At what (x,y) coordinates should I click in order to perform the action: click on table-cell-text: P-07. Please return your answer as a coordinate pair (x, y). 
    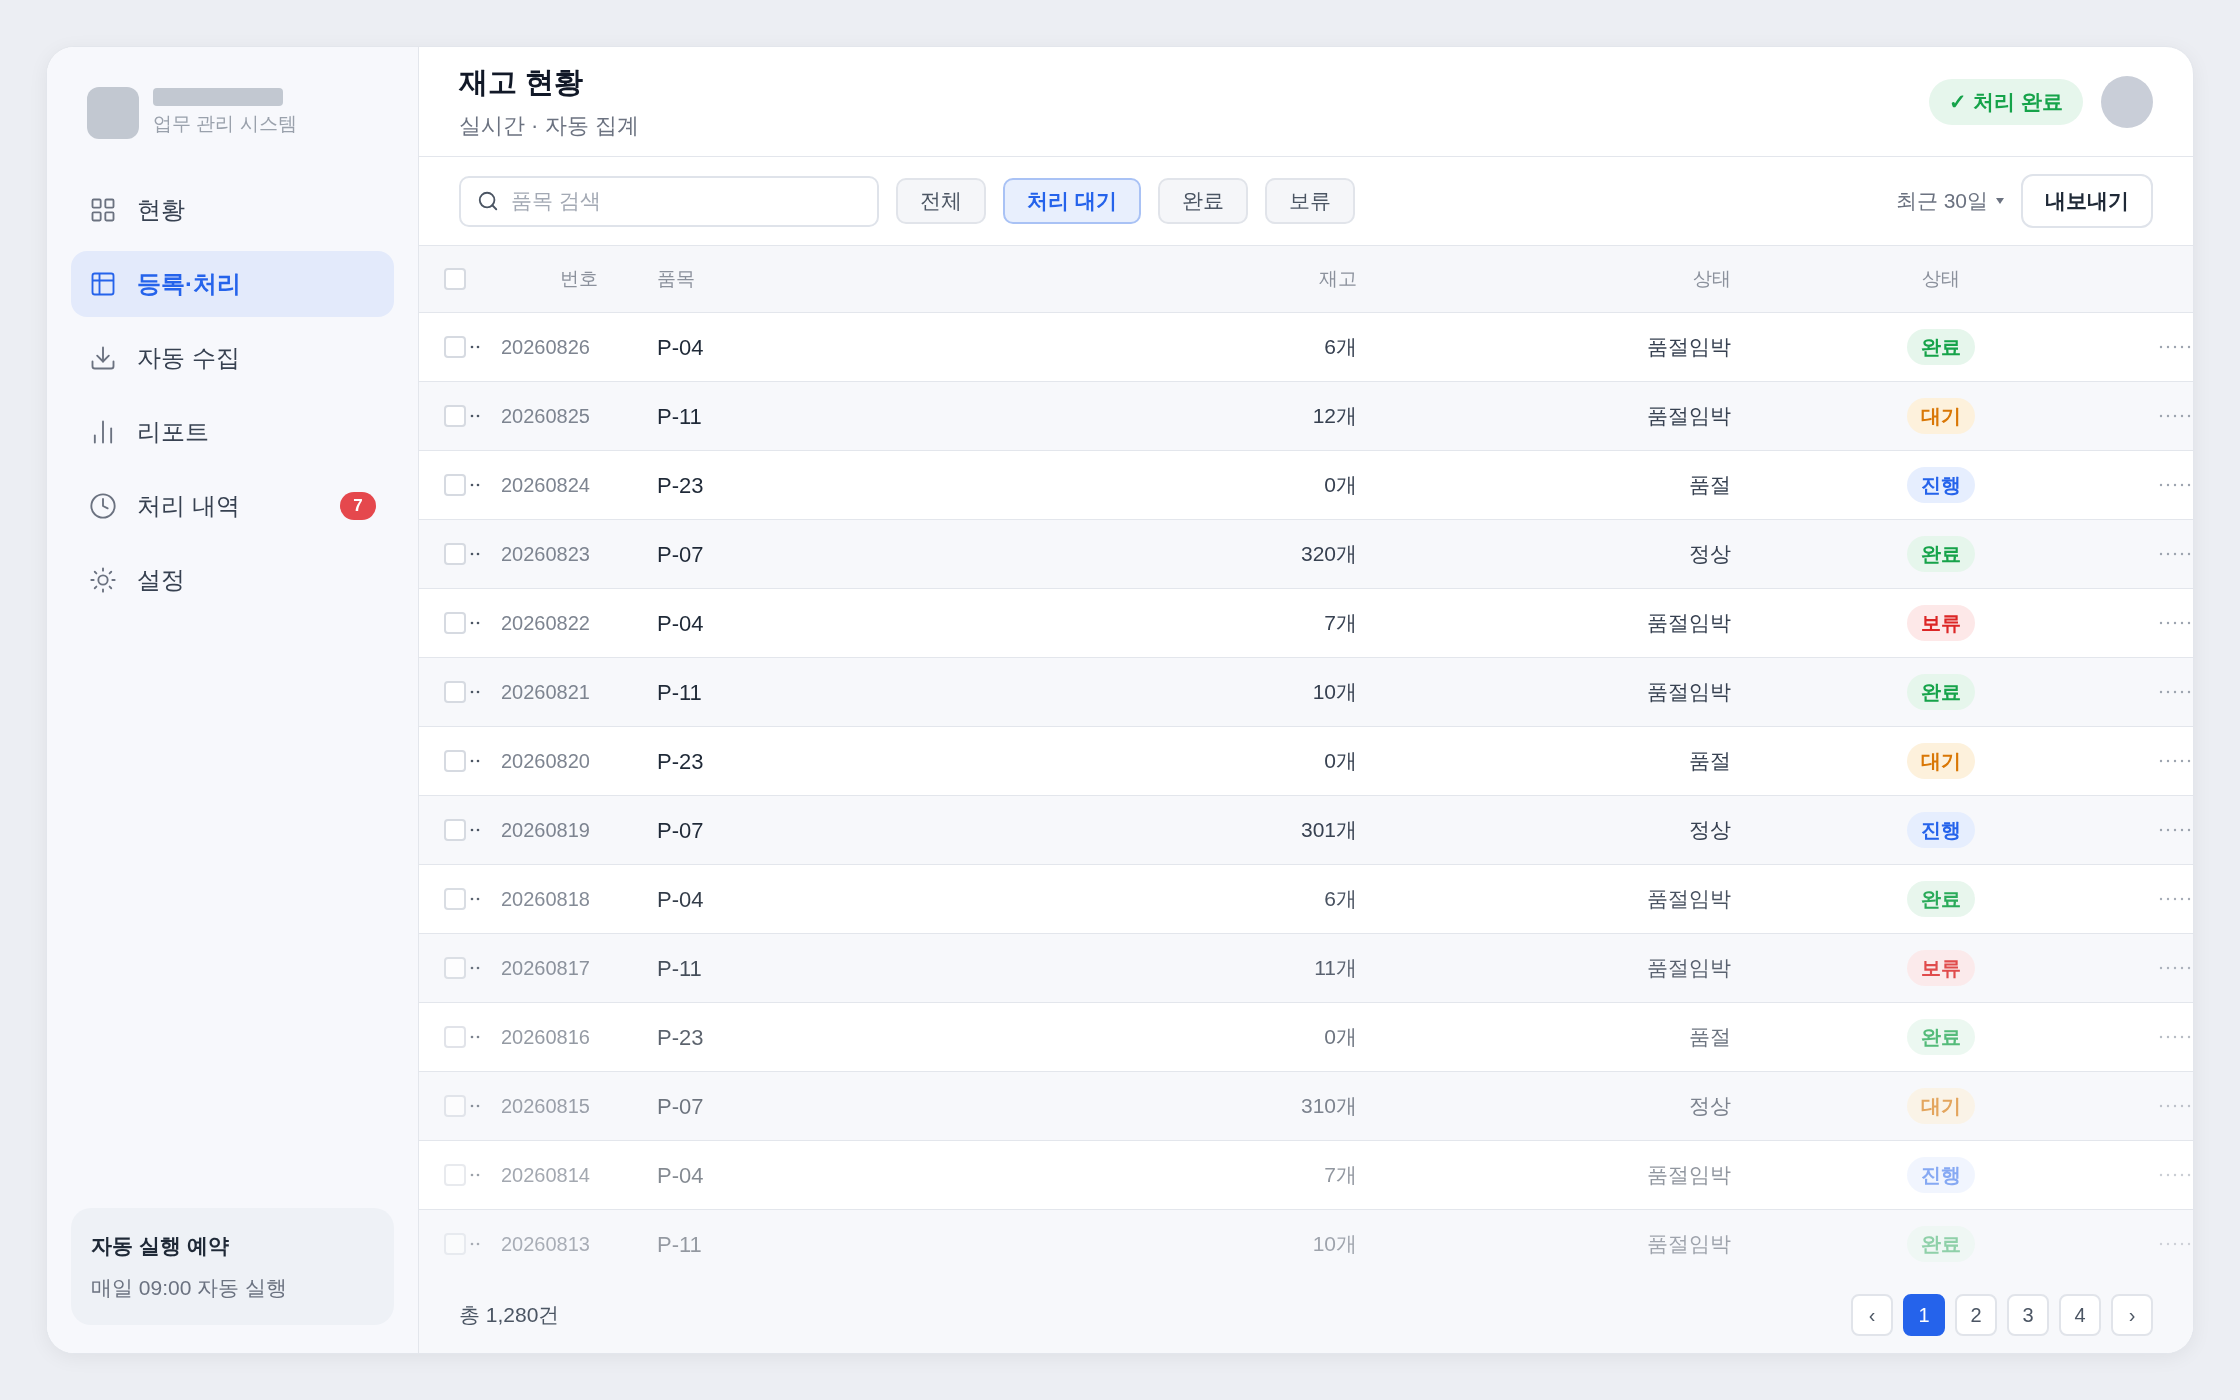
    Looking at the image, I should click on (681, 554).